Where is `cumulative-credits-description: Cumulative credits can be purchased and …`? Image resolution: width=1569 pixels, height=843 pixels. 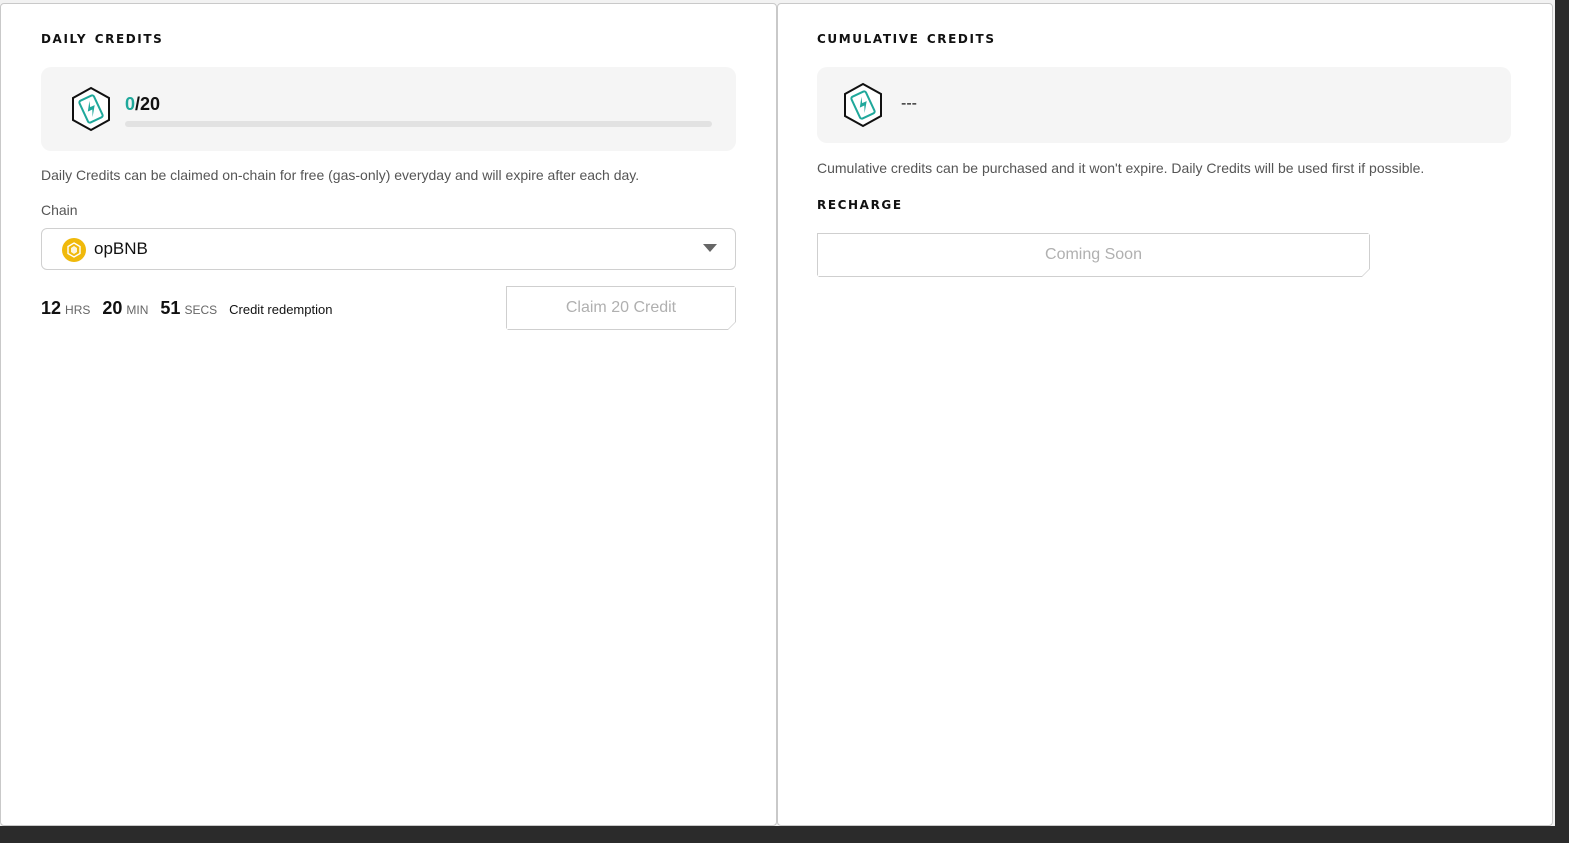
cumulative-credits-description: Cumulative credits can be purchased and … is located at coordinates (1121, 168).